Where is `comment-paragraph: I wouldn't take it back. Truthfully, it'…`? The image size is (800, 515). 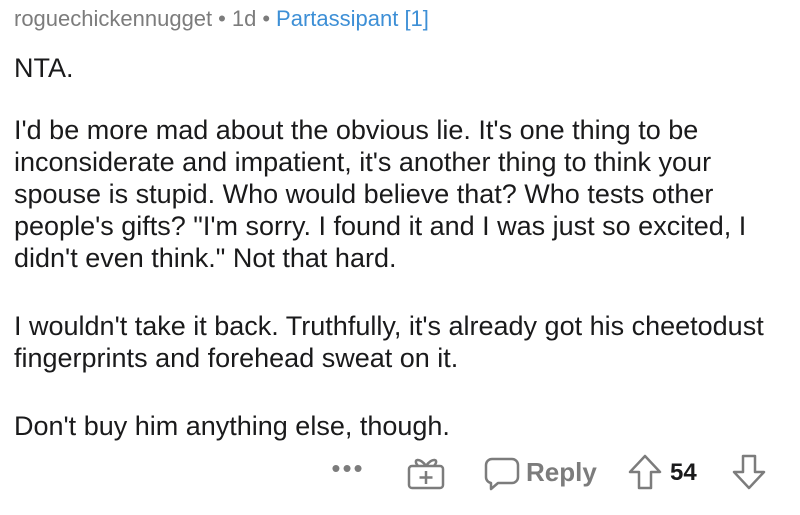 comment-paragraph: I wouldn't take it back. Truthfully, it'… is located at coordinates (389, 342).